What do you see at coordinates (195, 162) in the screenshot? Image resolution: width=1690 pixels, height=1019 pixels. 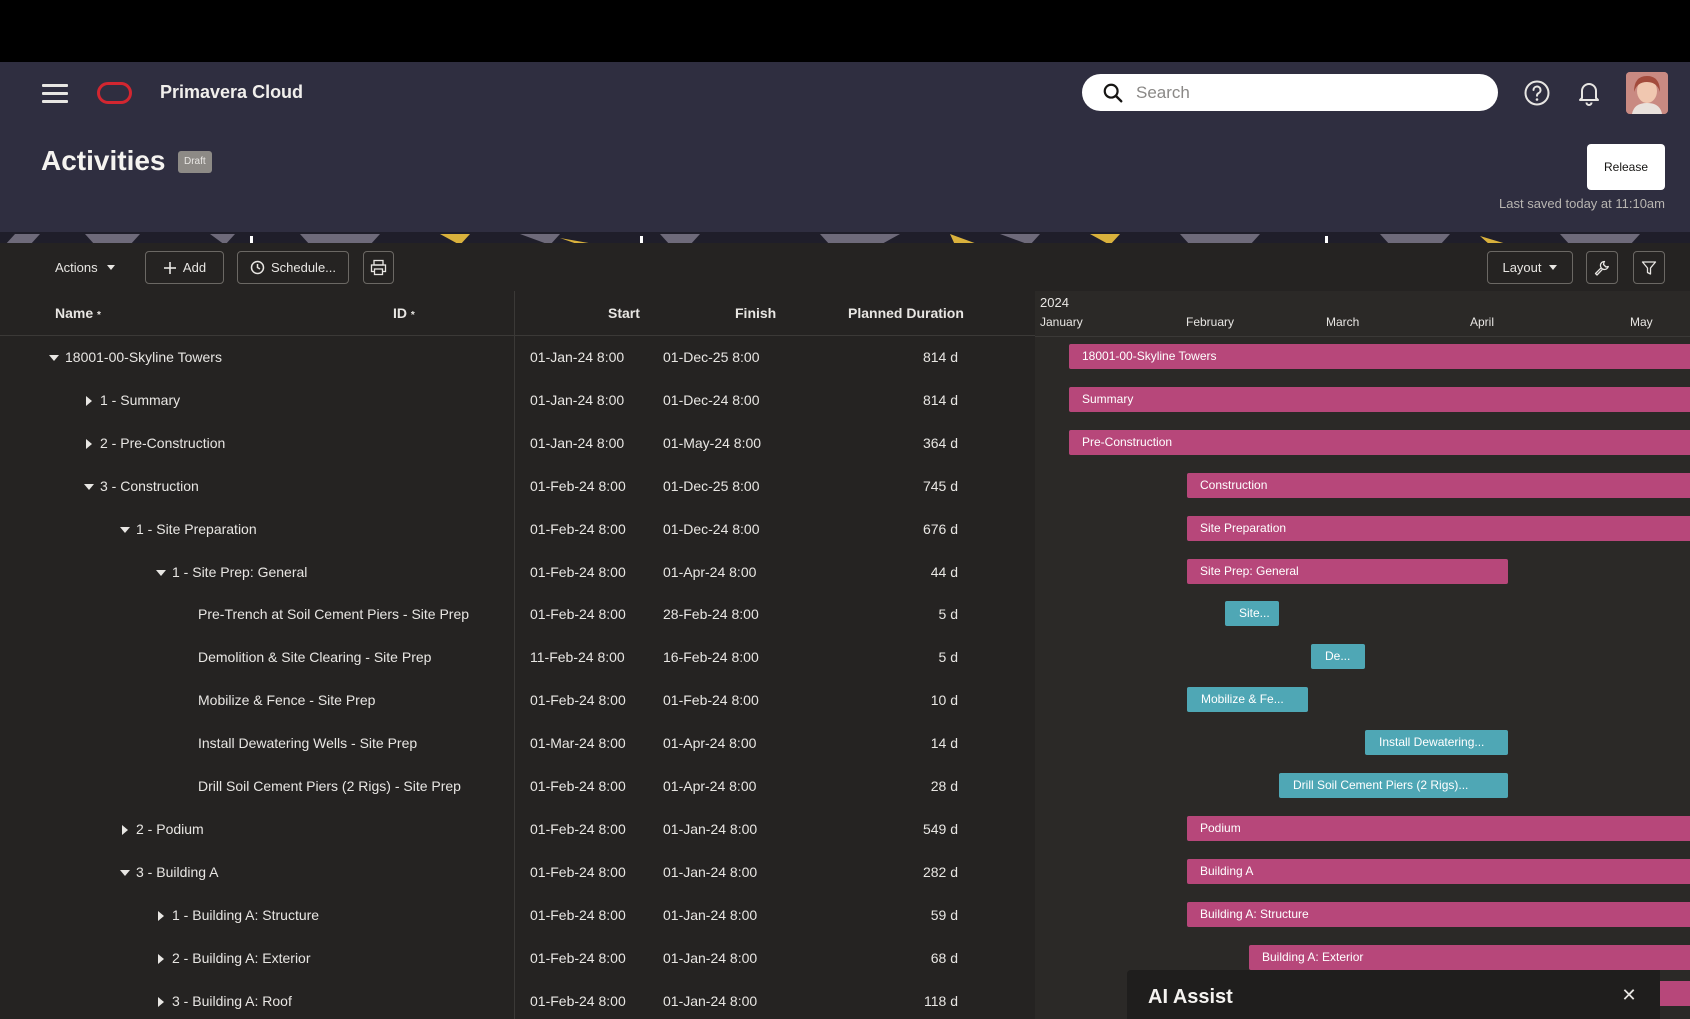 I see `status-badge: Draft` at bounding box center [195, 162].